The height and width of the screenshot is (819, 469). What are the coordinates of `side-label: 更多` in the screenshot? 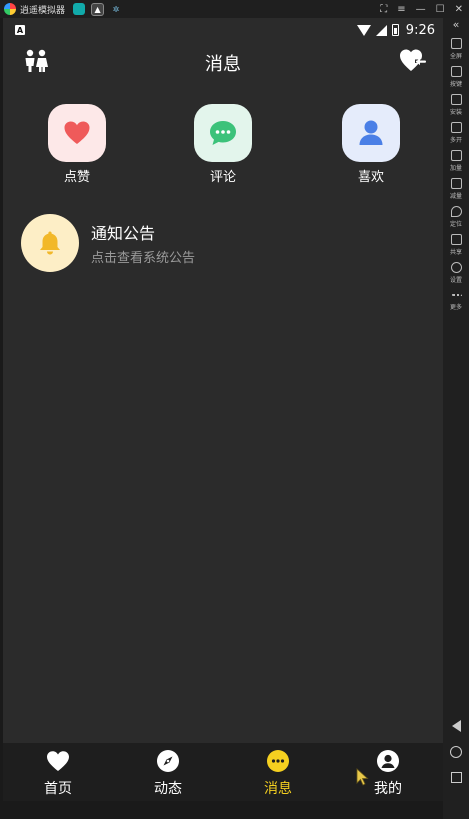 It's located at (455, 307).